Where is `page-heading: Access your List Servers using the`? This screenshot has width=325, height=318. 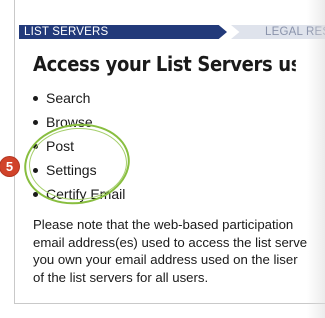 page-heading: Access your List Servers using the is located at coordinates (164, 64).